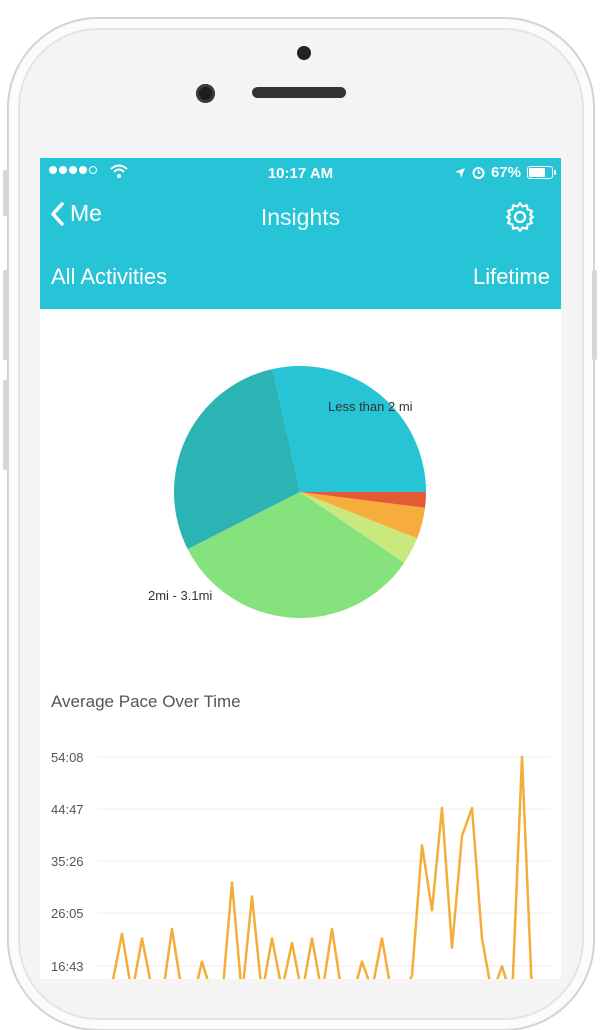  I want to click on volume-down-button, so click(5, 425).